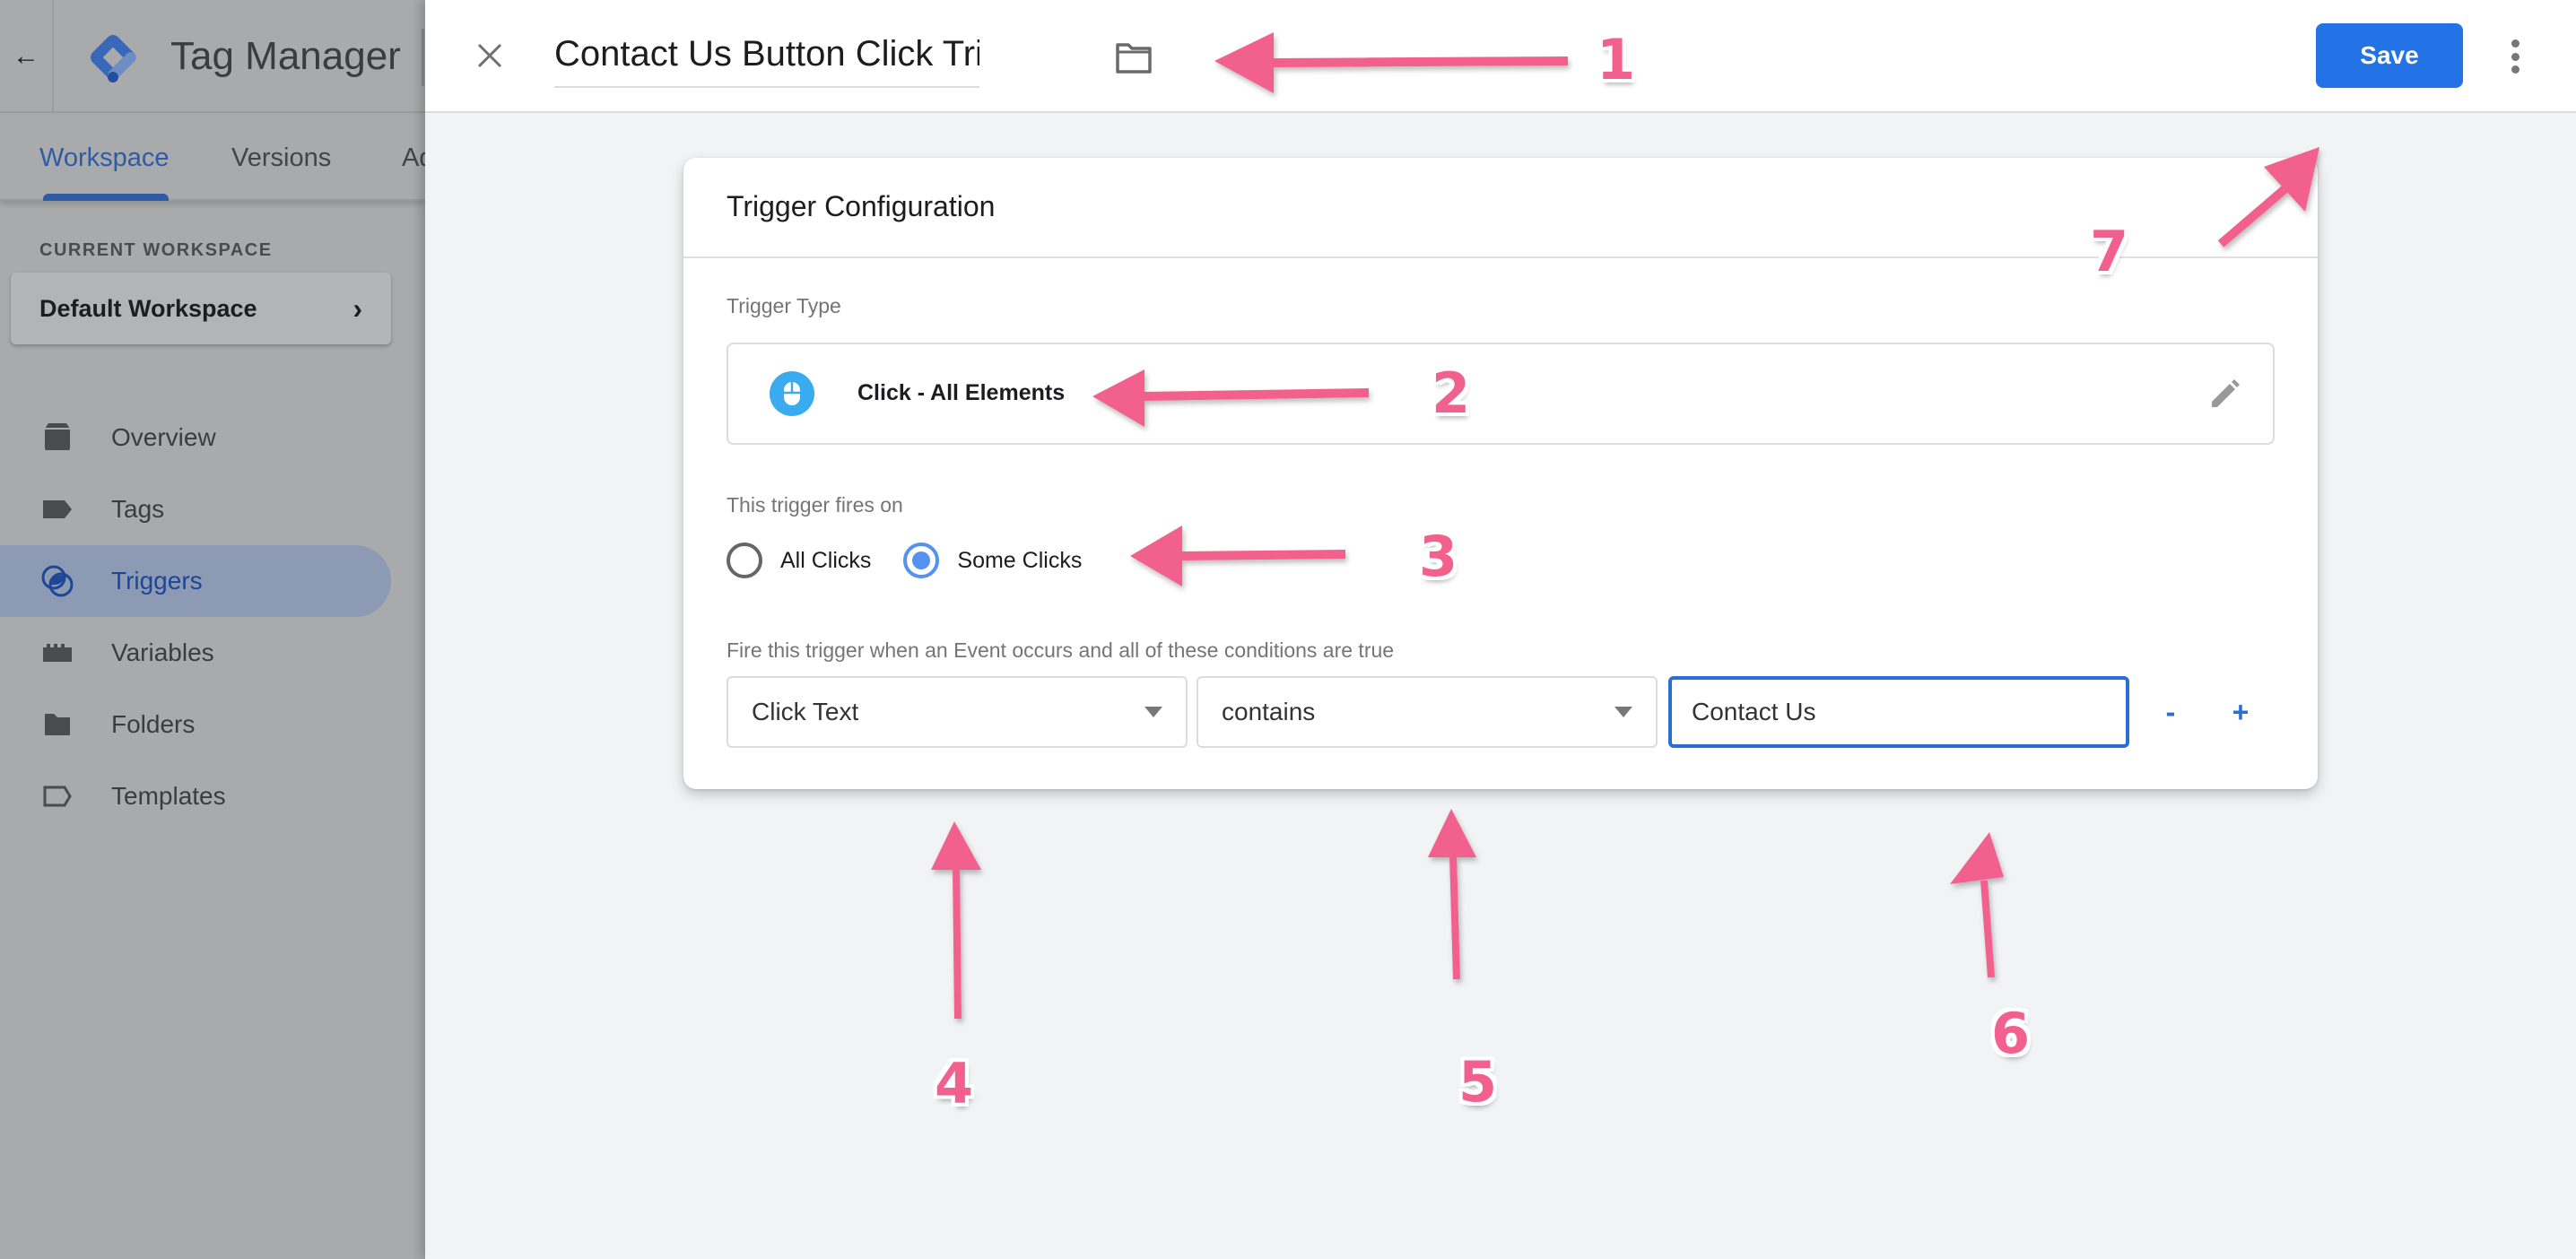 The image size is (2576, 1259). I want to click on annotation-number-3: 3, so click(1438, 556).